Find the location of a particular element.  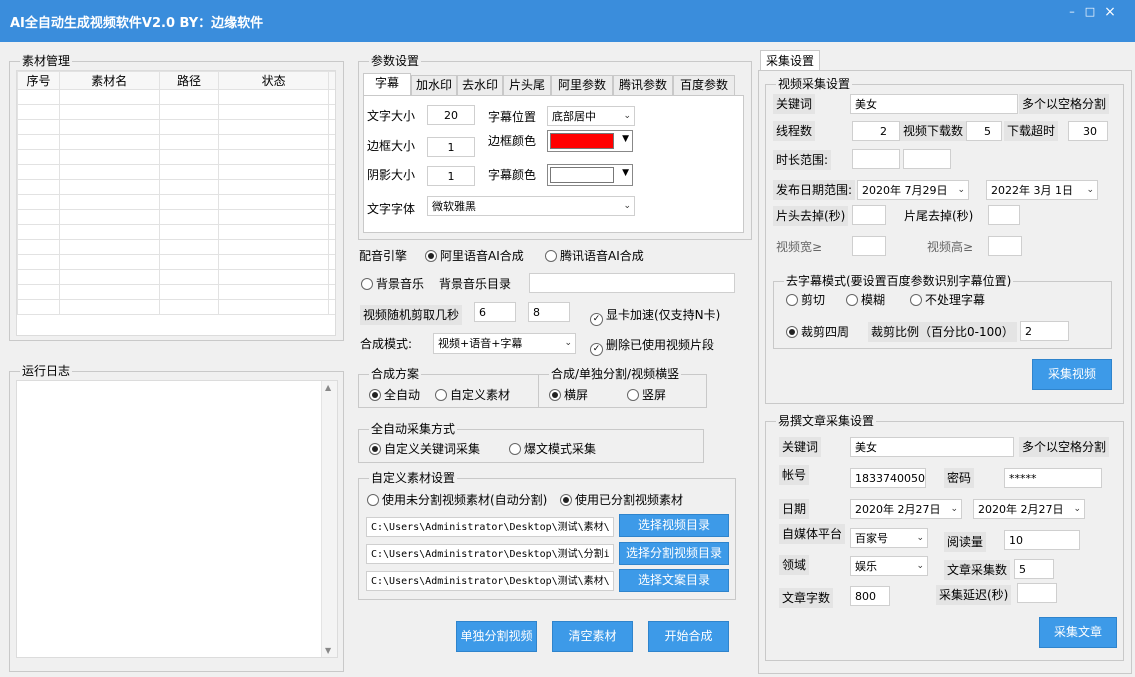

custom-keyword-radio: 自定义关键词采集 is located at coordinates (424, 449).